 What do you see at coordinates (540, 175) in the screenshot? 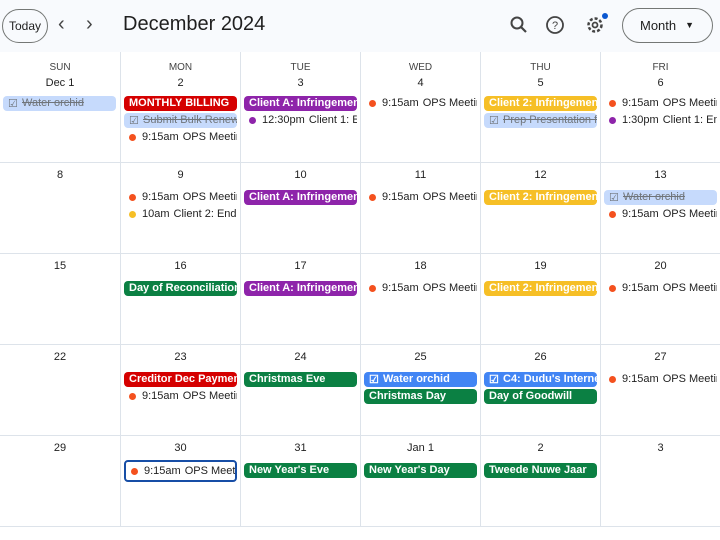
I see `date-number: 12` at bounding box center [540, 175].